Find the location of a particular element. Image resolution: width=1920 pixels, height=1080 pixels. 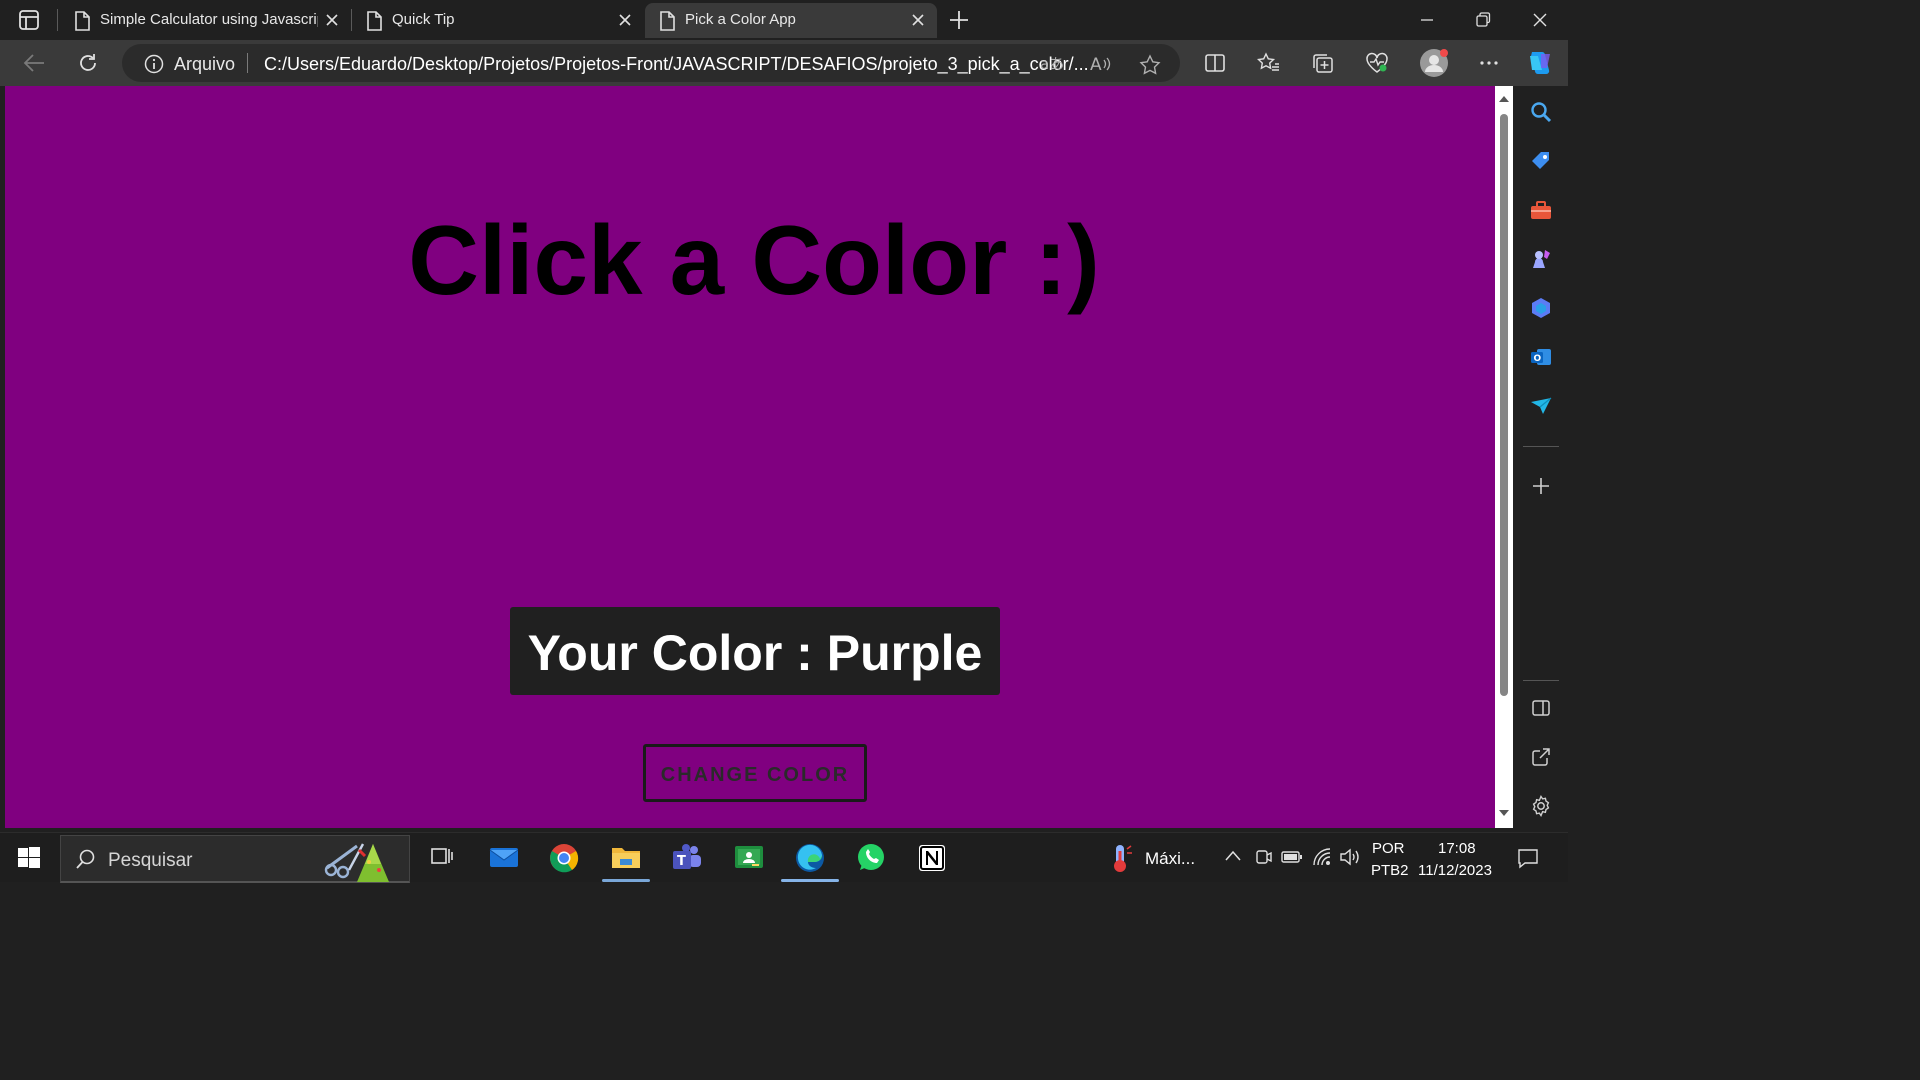

tab-title: Quick Tip is located at coordinates (423, 19).